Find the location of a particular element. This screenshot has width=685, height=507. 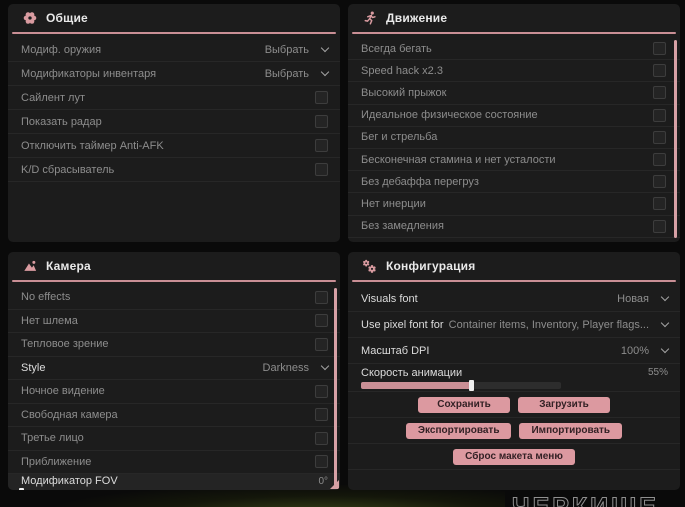

settings-row: Без замедления is located at coordinates (514, 227).